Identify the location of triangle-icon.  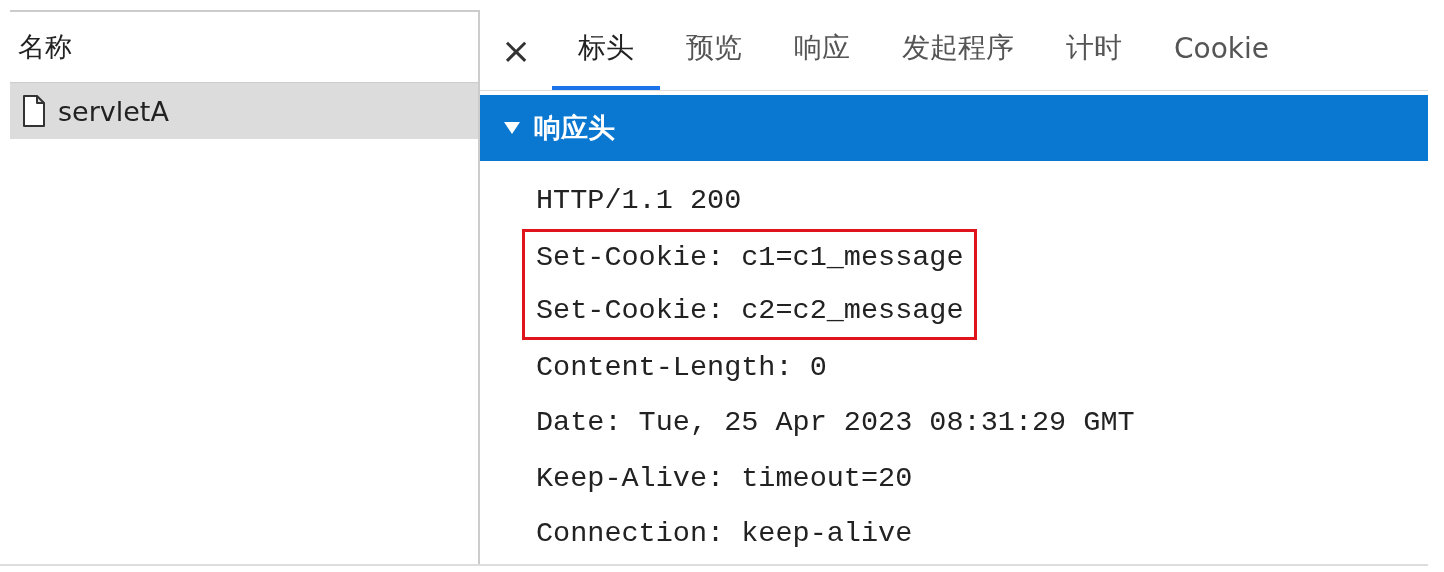
(512, 128).